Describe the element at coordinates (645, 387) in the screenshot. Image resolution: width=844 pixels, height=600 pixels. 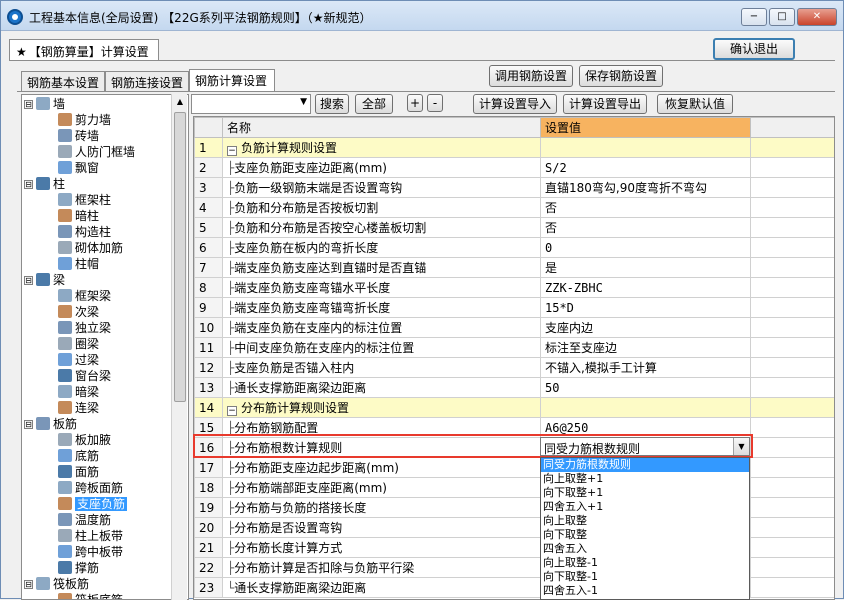
I see `setting-value: 50` at that location.